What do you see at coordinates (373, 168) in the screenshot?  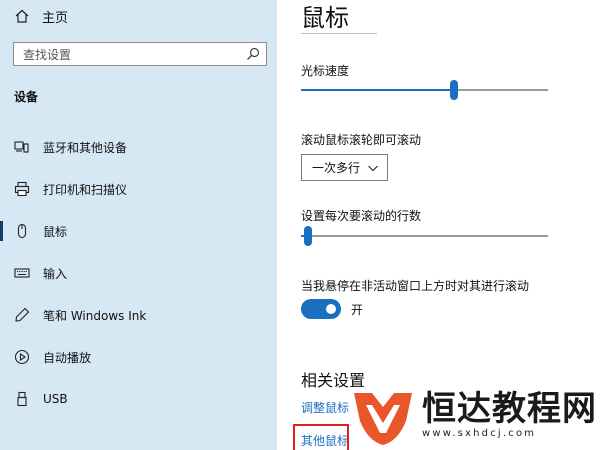 I see `chevron-down-icon` at bounding box center [373, 168].